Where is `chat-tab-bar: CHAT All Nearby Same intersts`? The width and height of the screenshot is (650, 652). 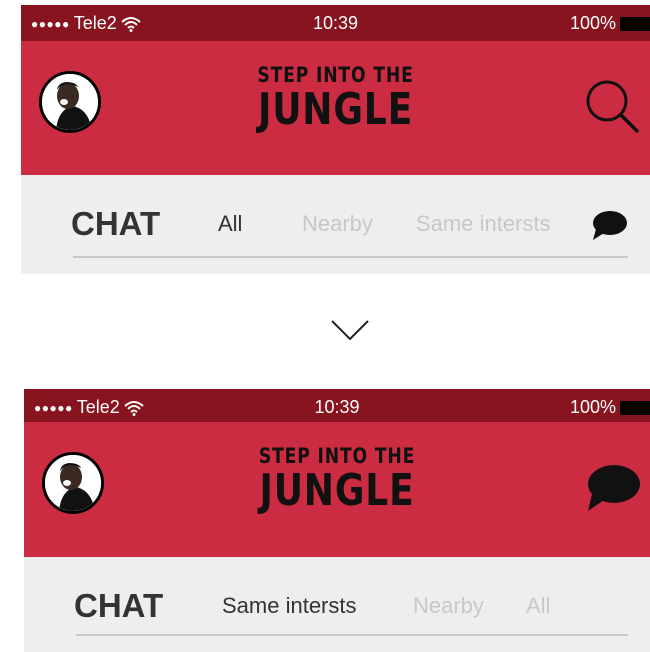
chat-tab-bar: CHAT All Nearby Same intersts is located at coordinates (335, 224).